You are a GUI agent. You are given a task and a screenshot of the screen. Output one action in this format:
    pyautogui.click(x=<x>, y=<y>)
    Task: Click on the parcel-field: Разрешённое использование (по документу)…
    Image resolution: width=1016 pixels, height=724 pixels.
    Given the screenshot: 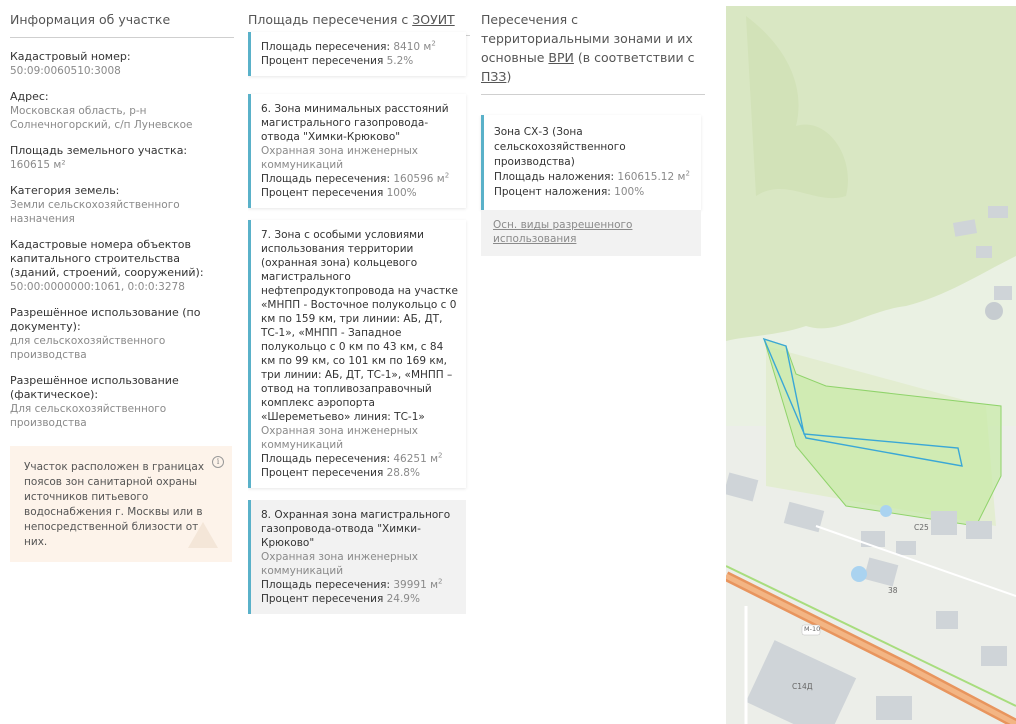 What is the action you would take?
    pyautogui.click(x=113, y=334)
    